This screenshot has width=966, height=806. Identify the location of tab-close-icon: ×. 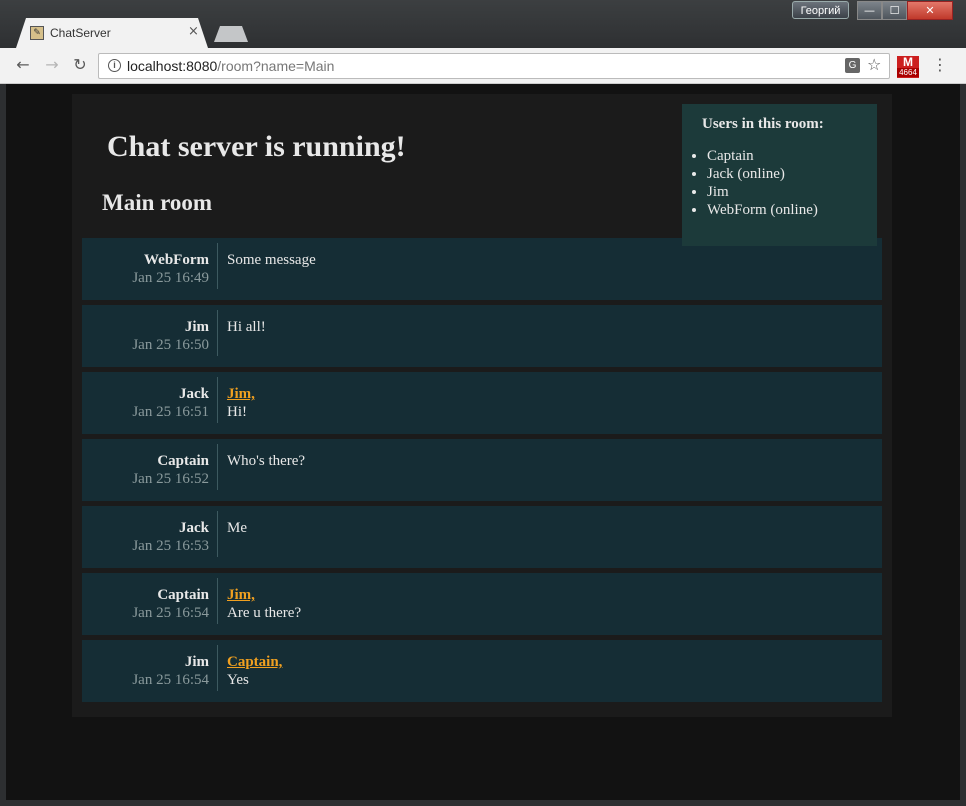
(193, 31).